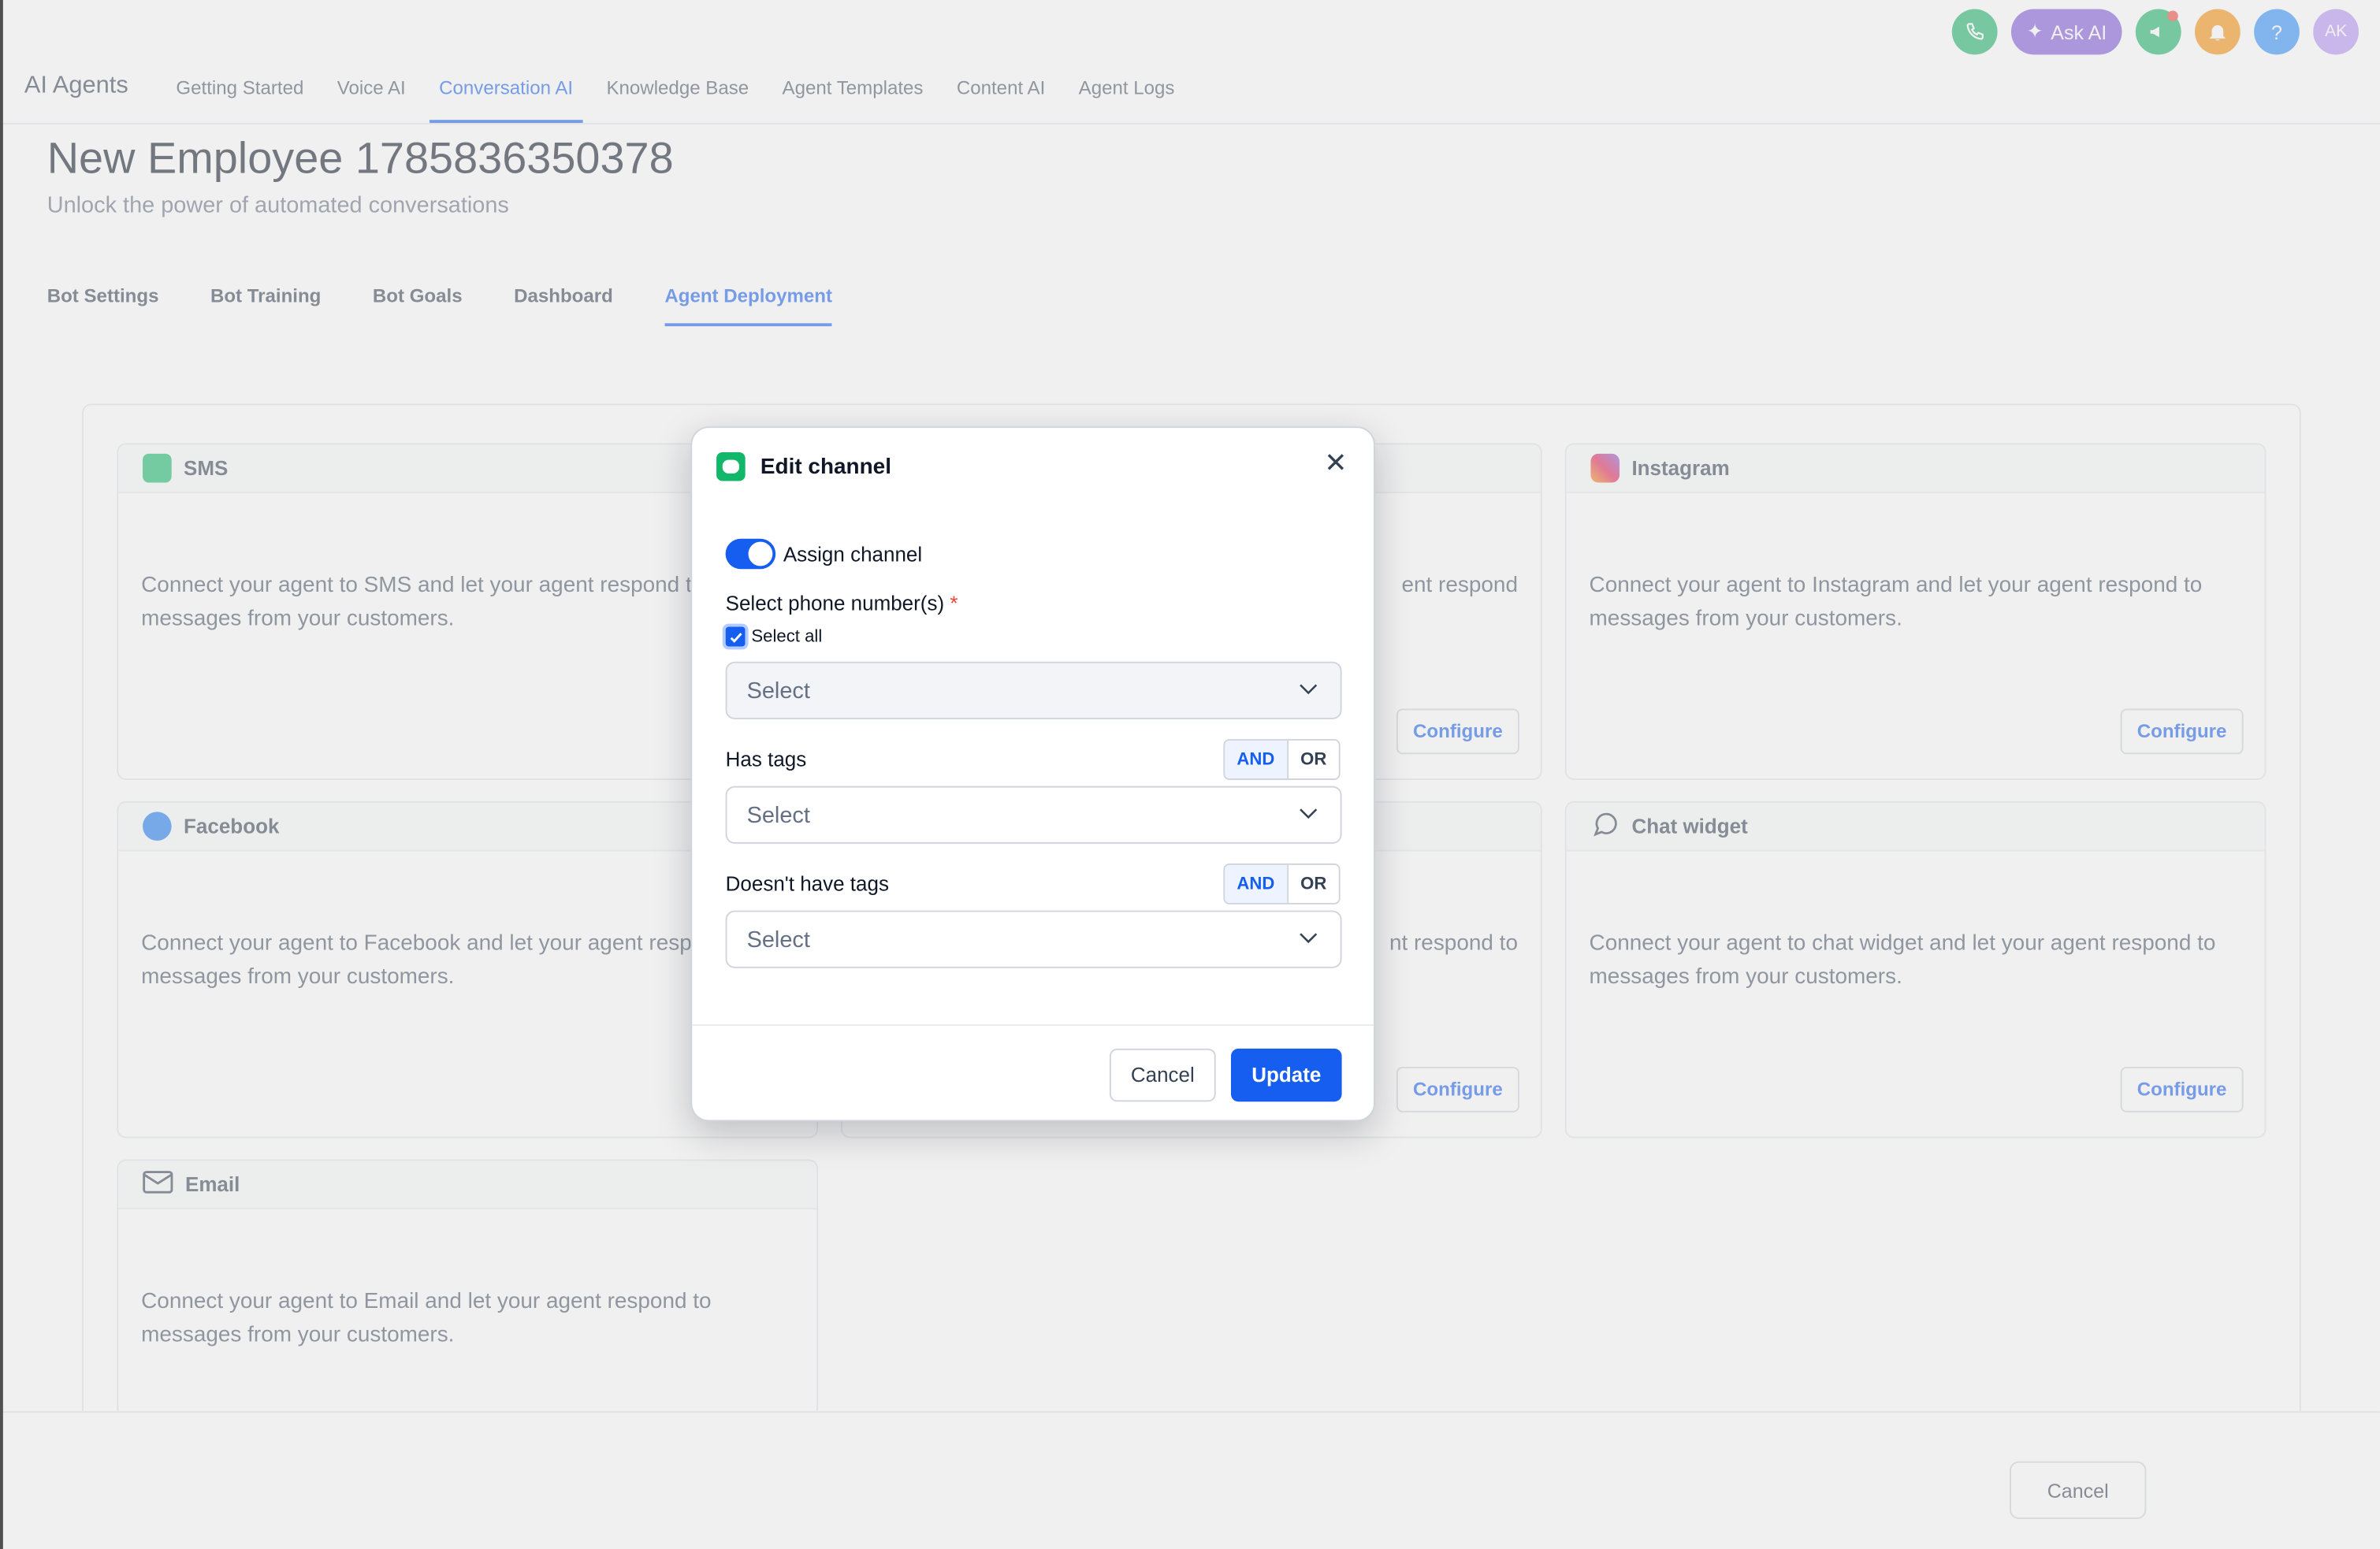 Image resolution: width=2380 pixels, height=1549 pixels. What do you see at coordinates (1162, 1075) in the screenshot?
I see `cancel-button: Cancel` at bounding box center [1162, 1075].